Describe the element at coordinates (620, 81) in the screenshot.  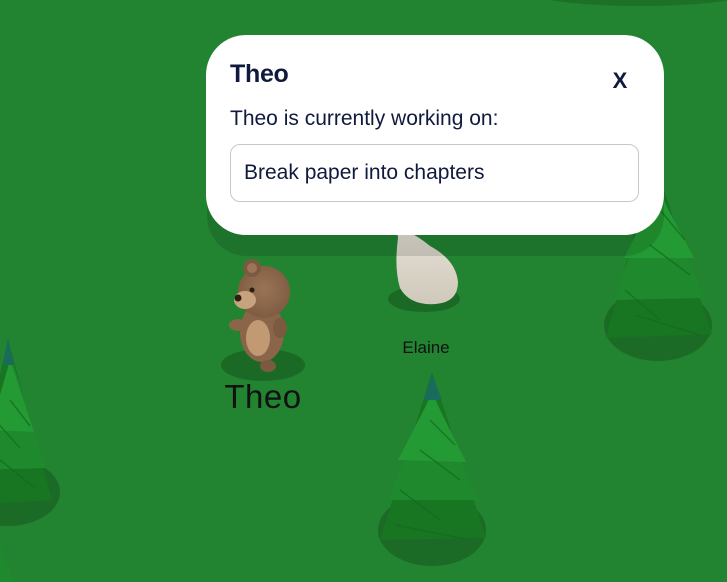
I see `close-button: X` at that location.